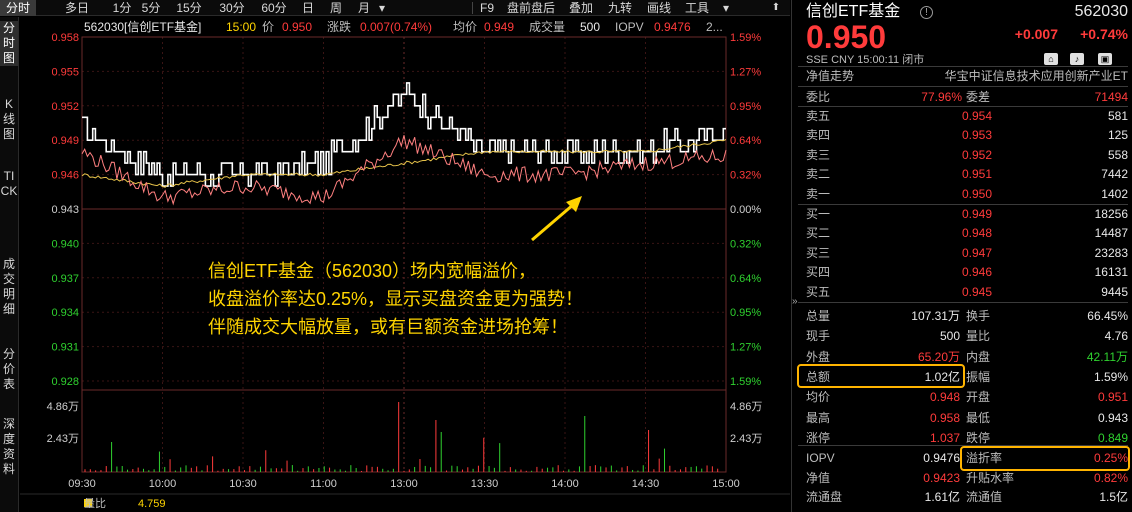  I want to click on bid-level-volume: 16131, so click(1111, 272).